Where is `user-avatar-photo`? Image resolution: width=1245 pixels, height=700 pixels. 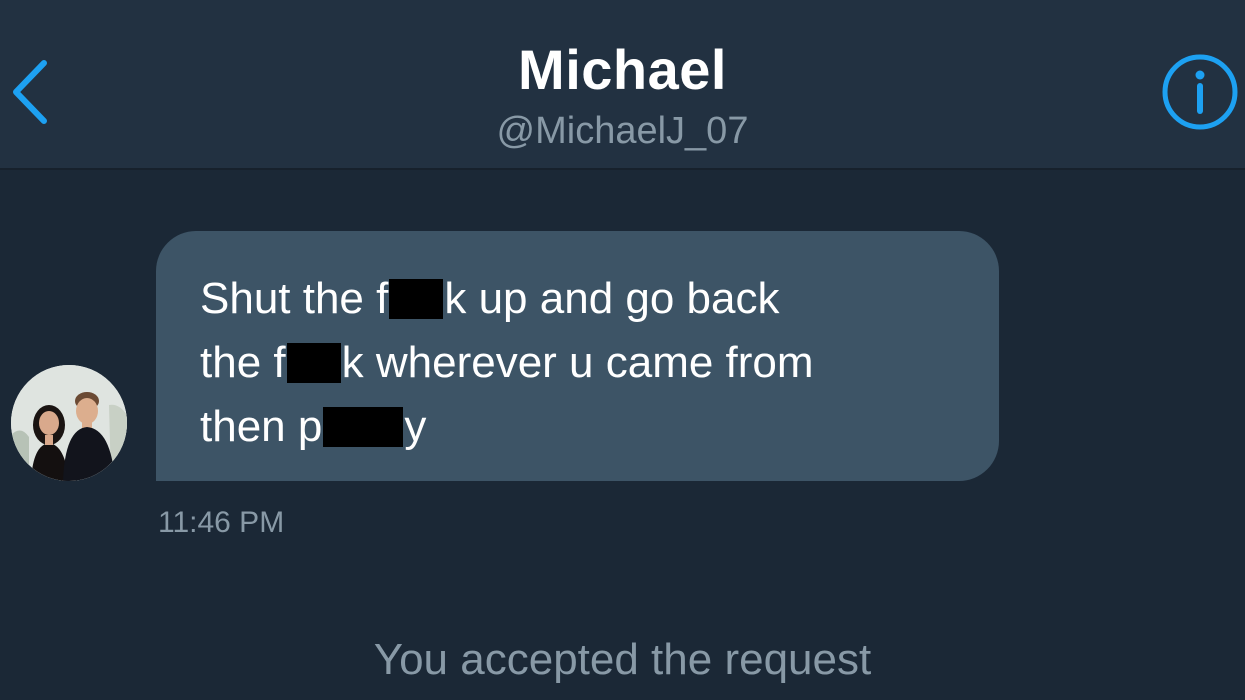 user-avatar-photo is located at coordinates (69, 423).